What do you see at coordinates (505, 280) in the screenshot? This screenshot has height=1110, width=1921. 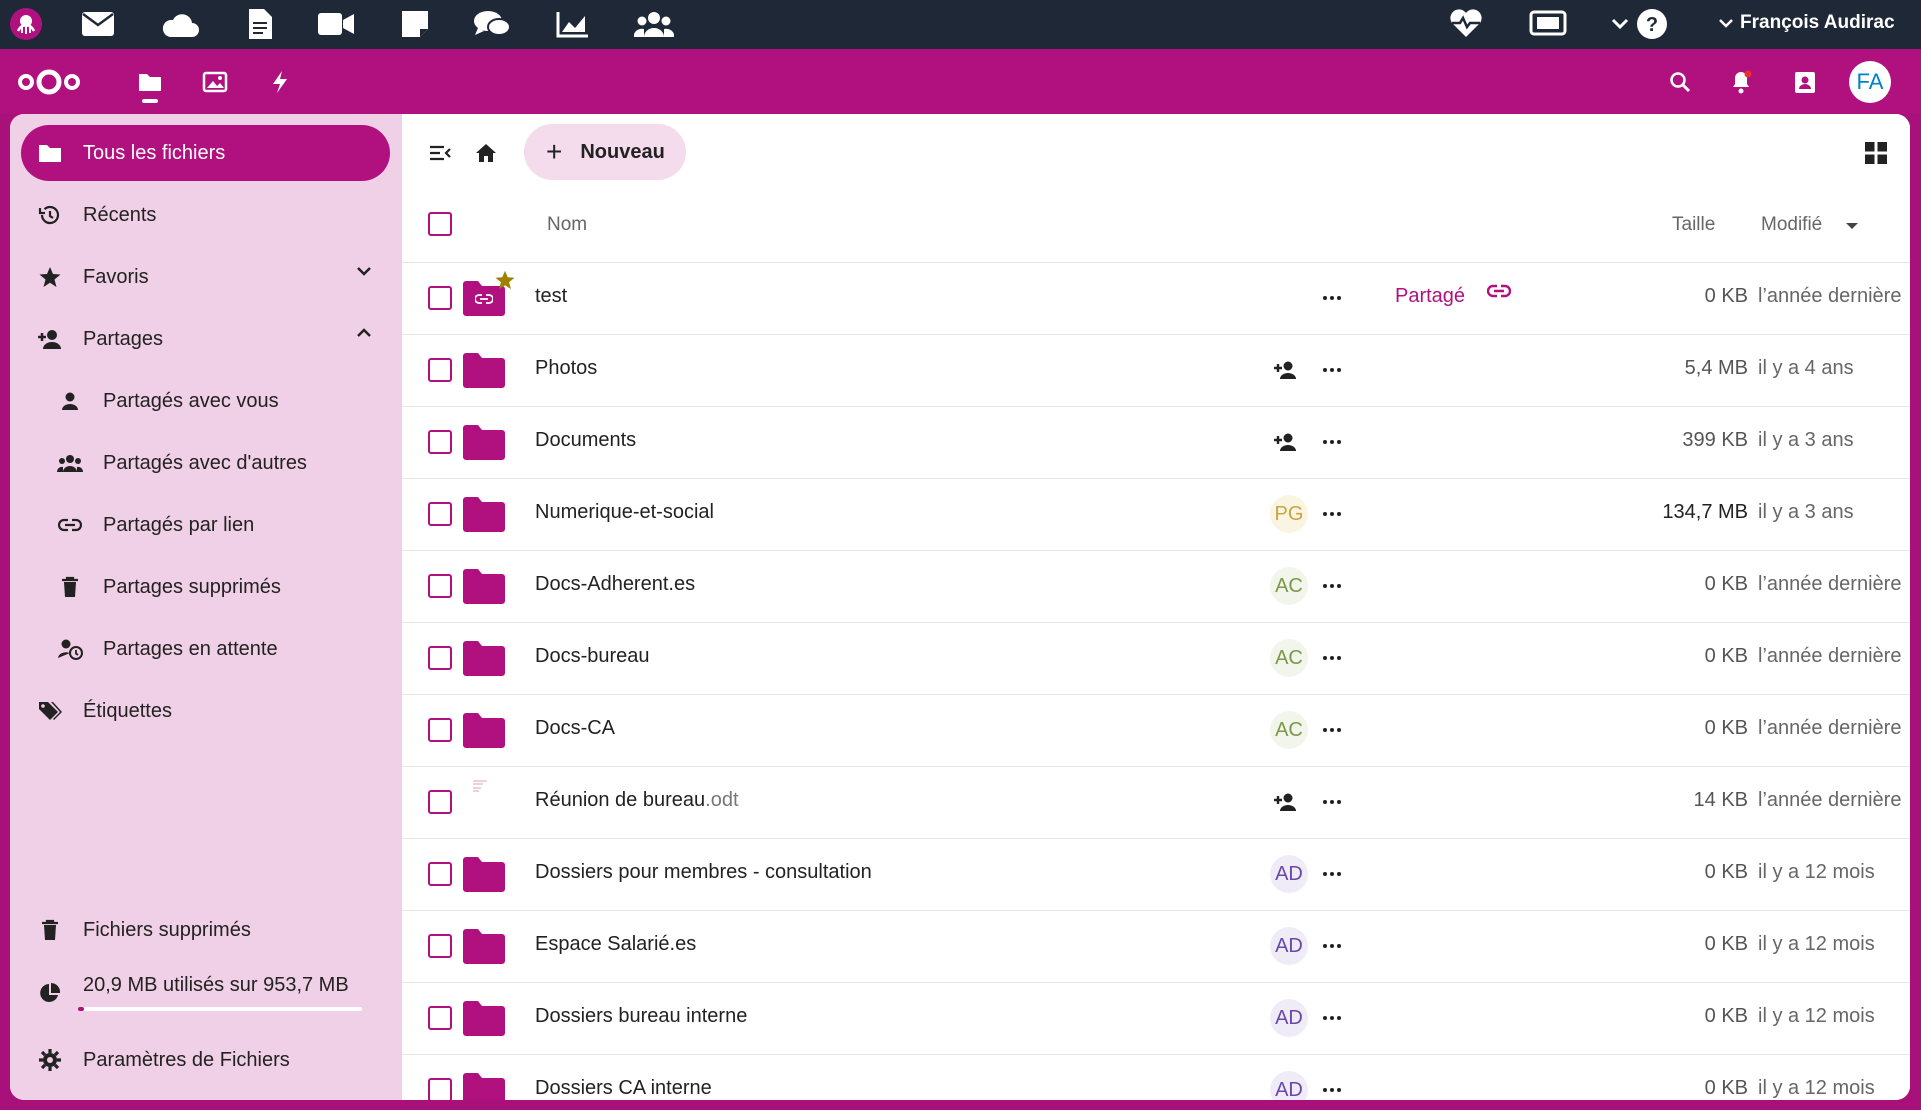 I see `favorite-star-icon` at bounding box center [505, 280].